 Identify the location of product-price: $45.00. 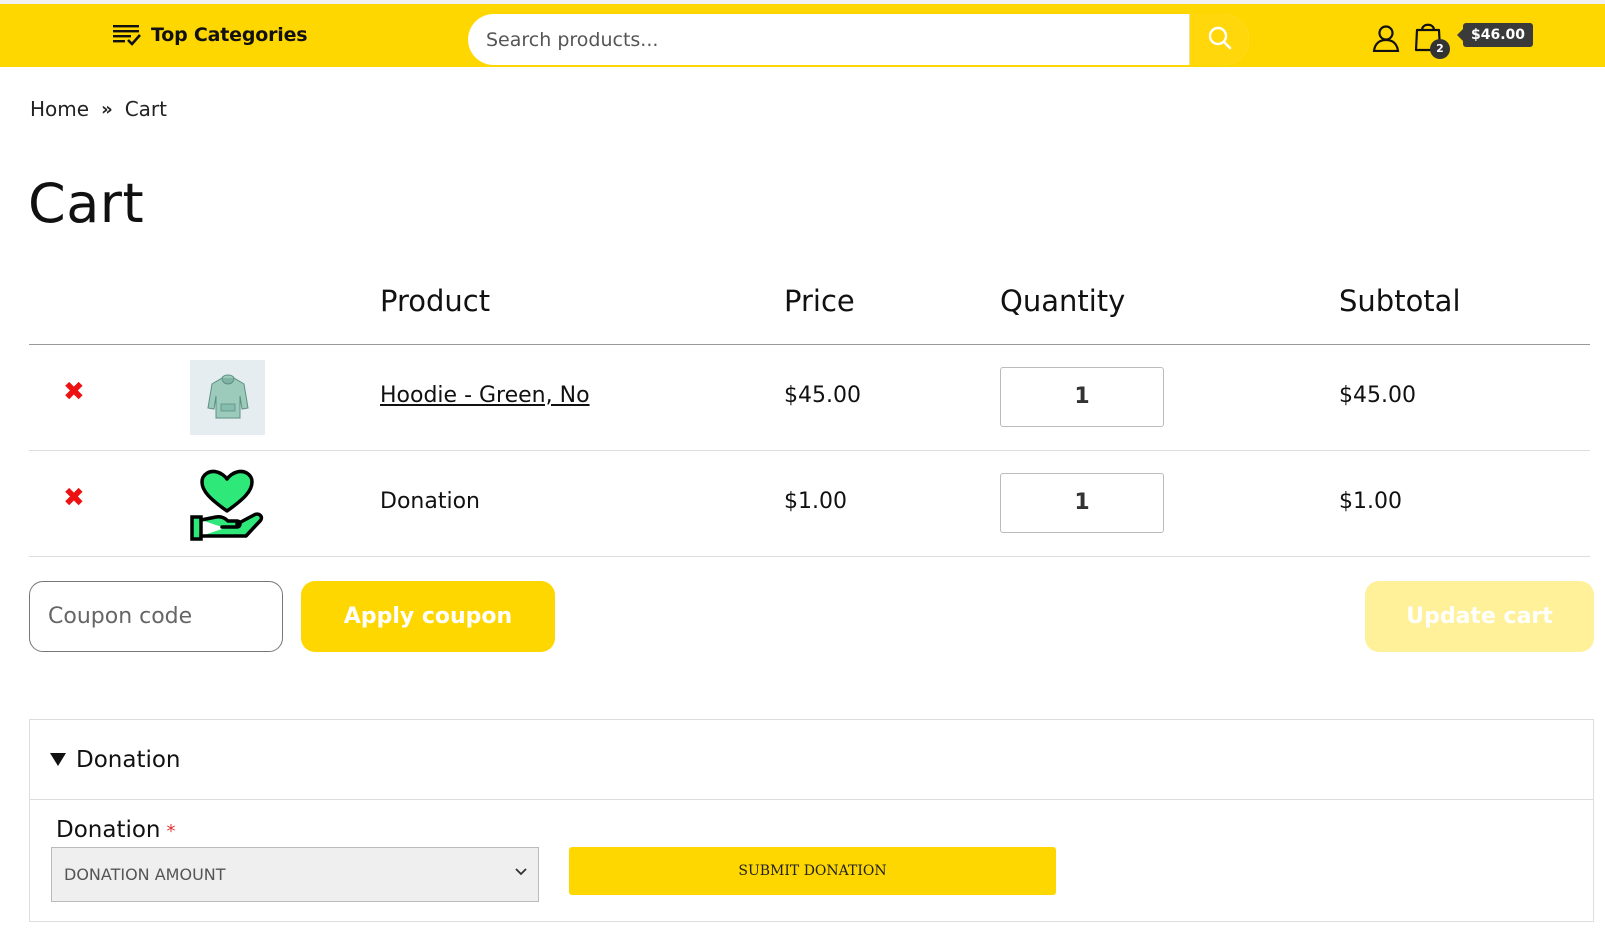
(822, 395).